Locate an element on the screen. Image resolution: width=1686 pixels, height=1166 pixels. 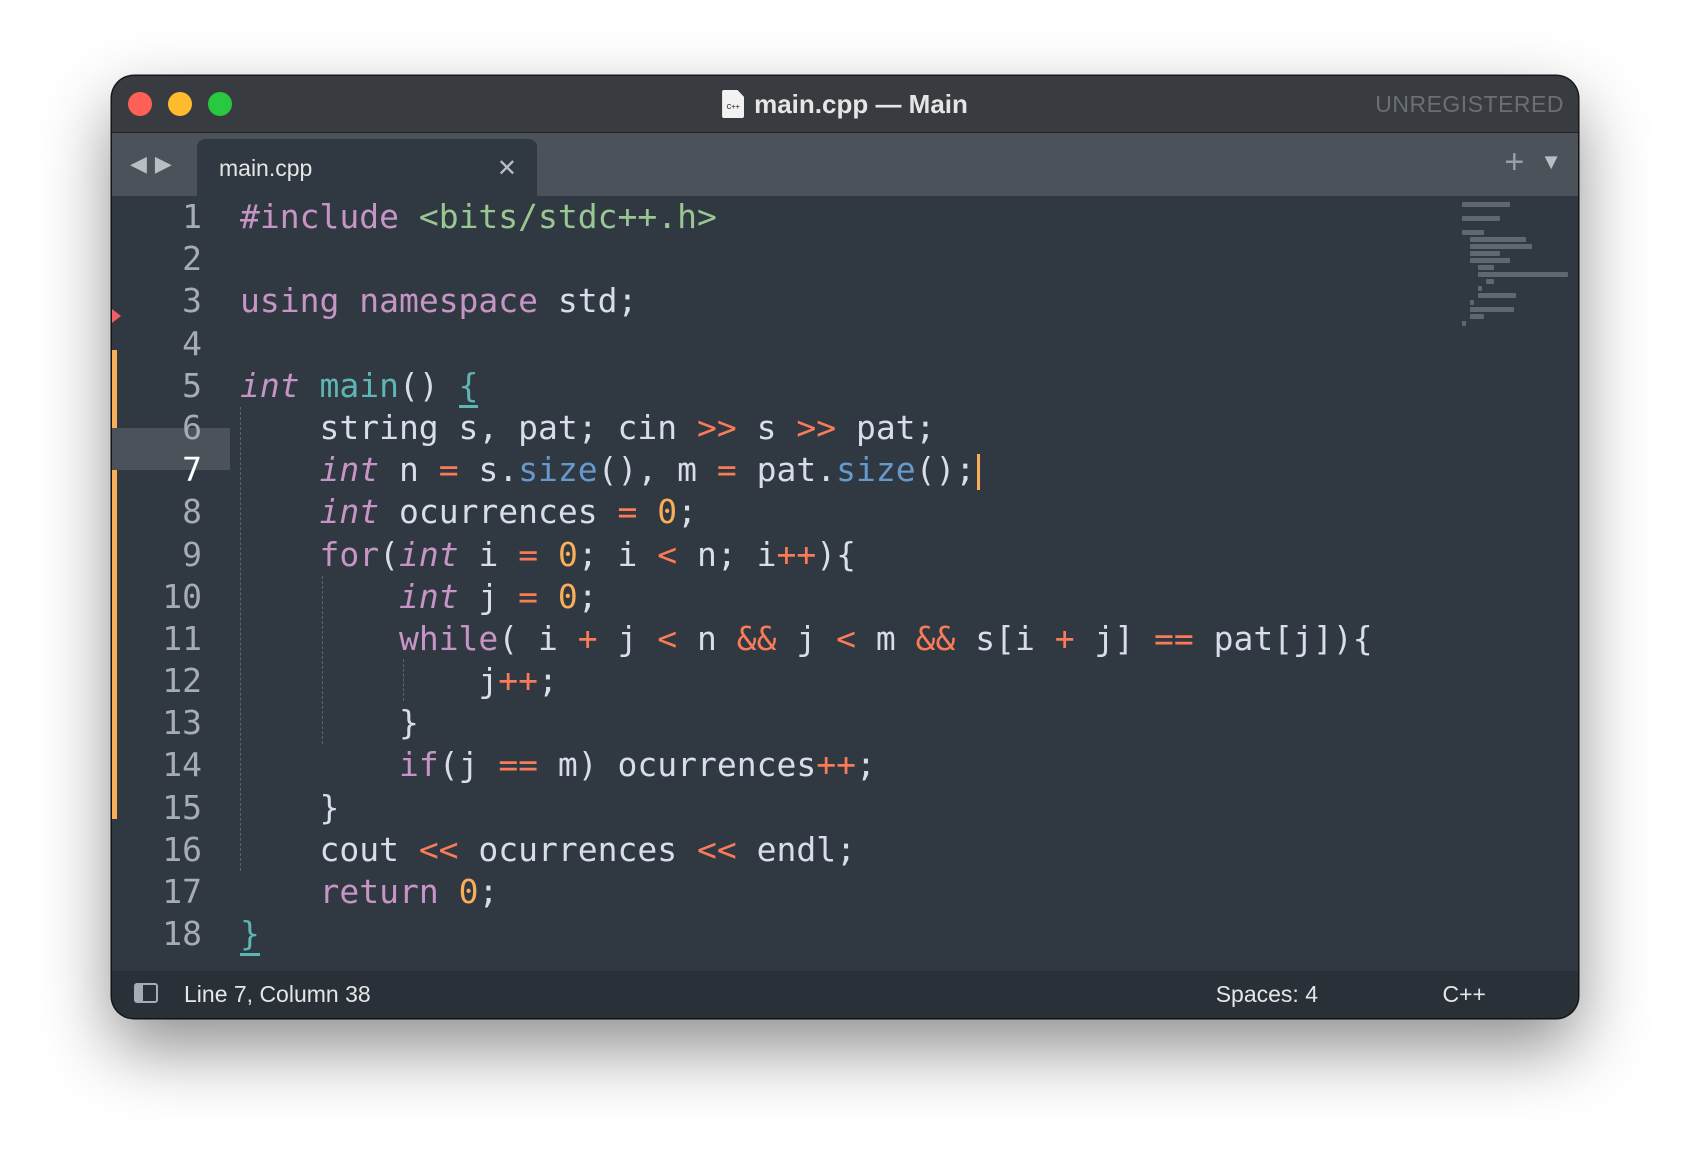
indentation-setting: Spaces: 4 is located at coordinates (1267, 994).